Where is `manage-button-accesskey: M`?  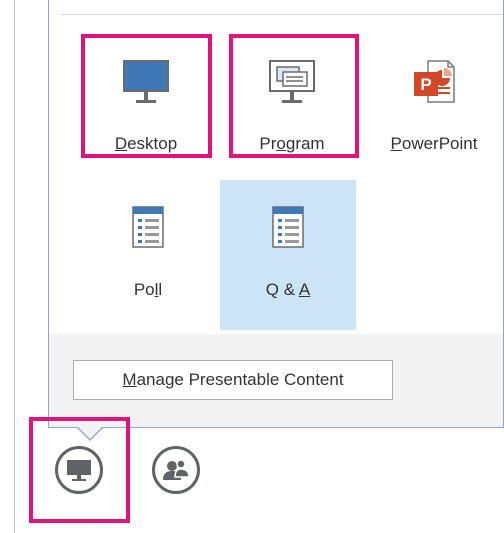
manage-button-accesskey: M is located at coordinates (129, 379).